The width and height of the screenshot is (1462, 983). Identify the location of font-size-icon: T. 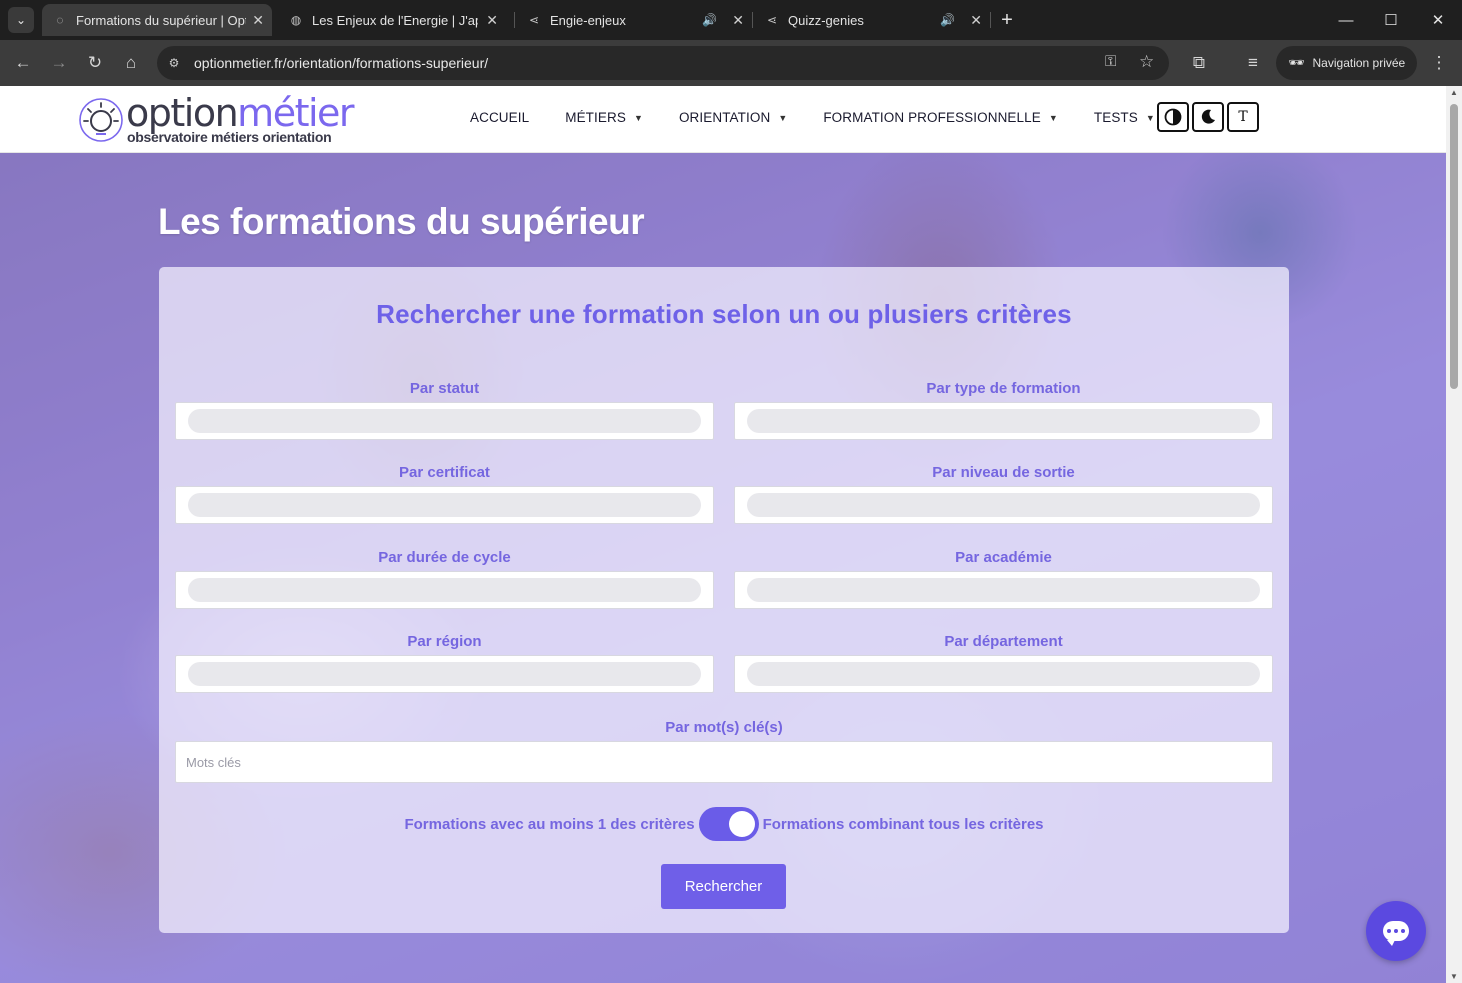
(1243, 117).